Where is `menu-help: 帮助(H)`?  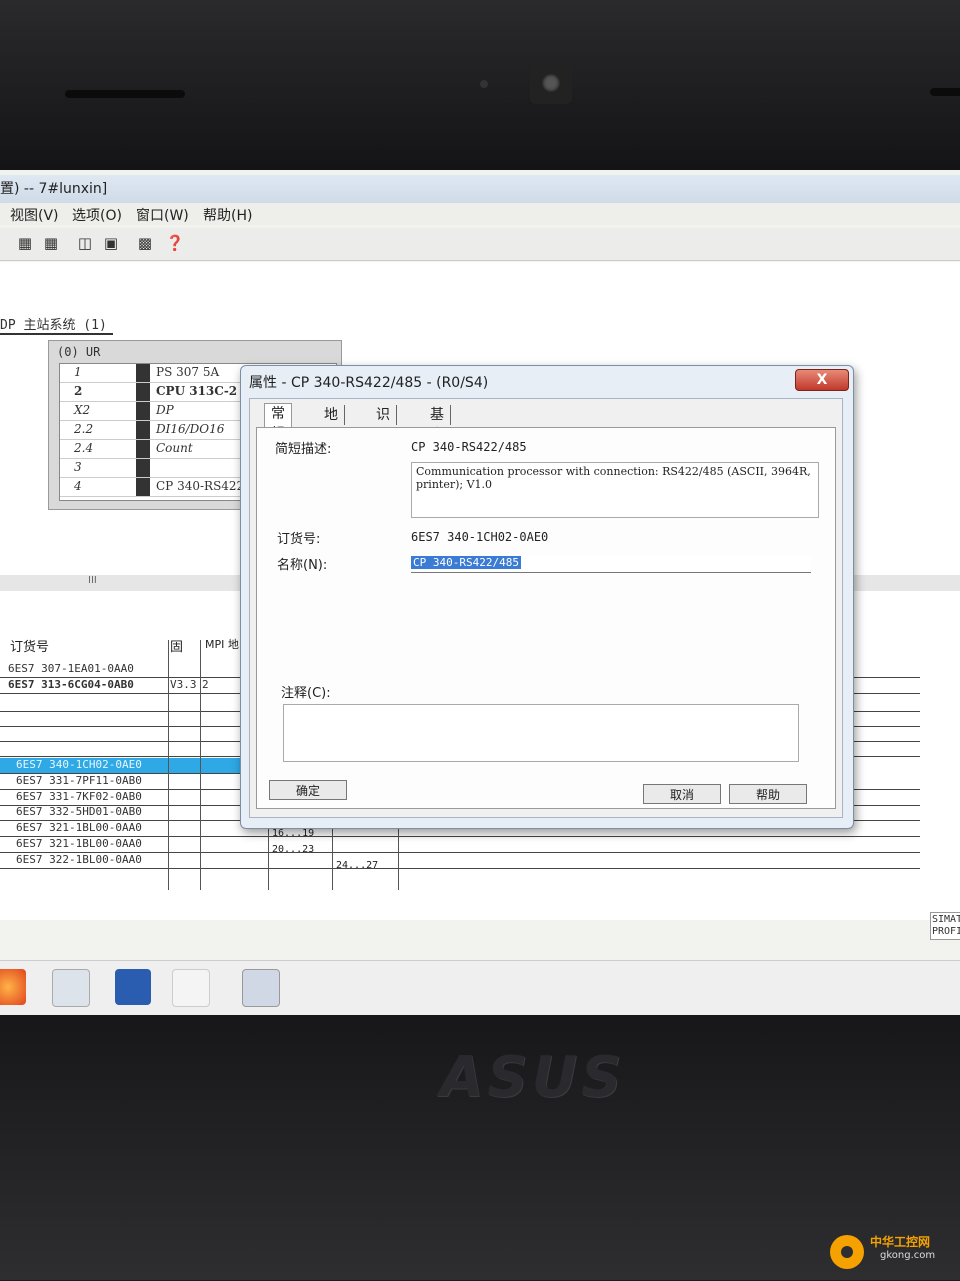
menu-help: 帮助(H) is located at coordinates (227, 215).